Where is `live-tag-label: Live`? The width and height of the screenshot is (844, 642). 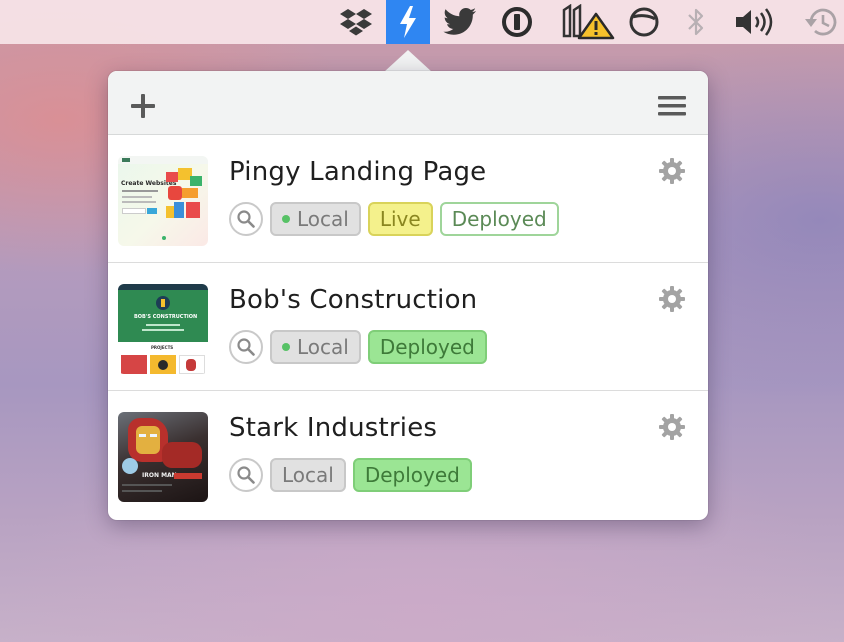 live-tag-label: Live is located at coordinates (400, 219).